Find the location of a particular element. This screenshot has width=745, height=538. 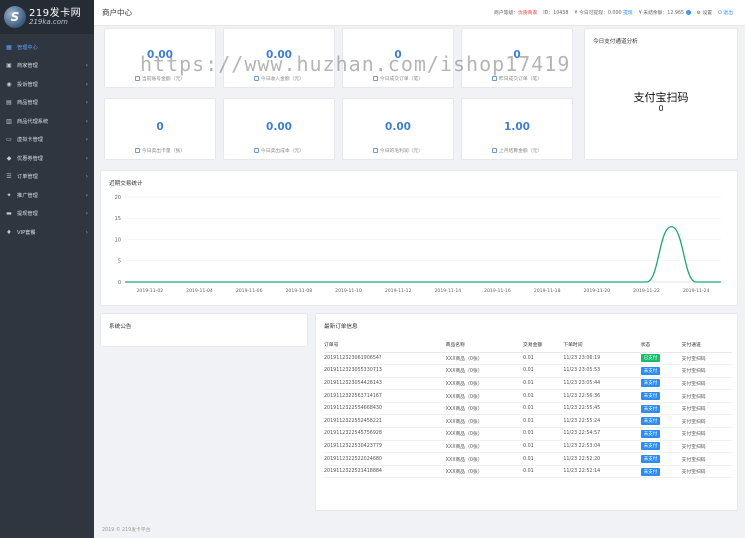

stat-card-income: 0.00 今日收入金额（元） is located at coordinates (279, 58).